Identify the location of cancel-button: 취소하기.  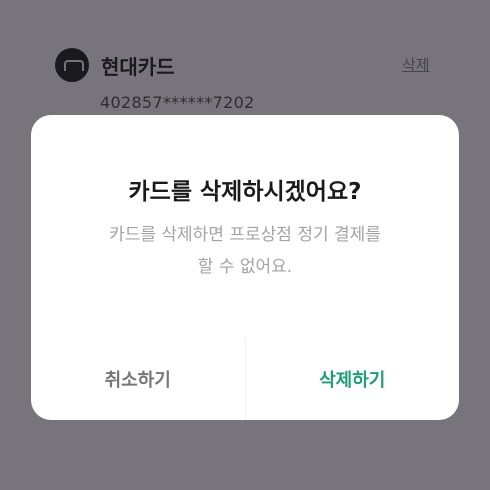
(138, 379).